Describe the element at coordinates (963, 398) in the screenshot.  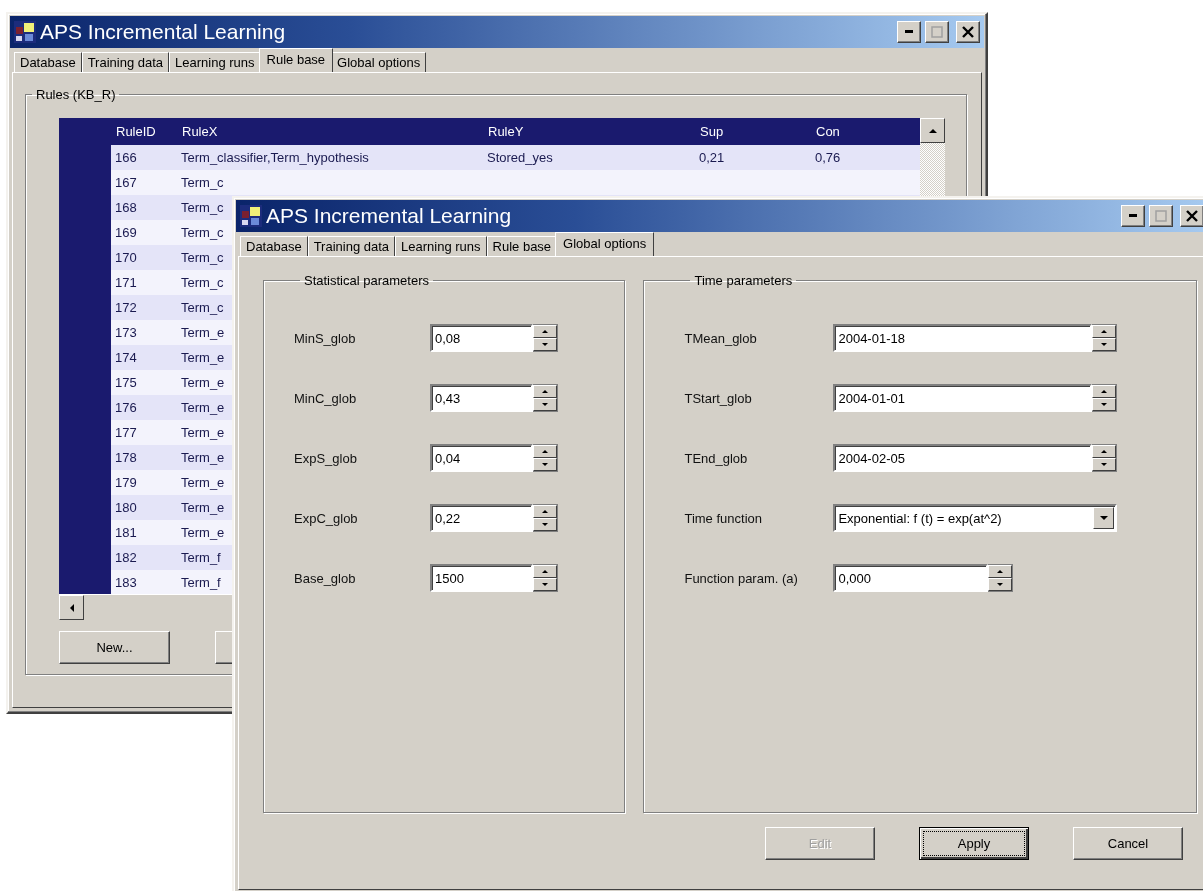
I see `number-field: 2004-01-01` at that location.